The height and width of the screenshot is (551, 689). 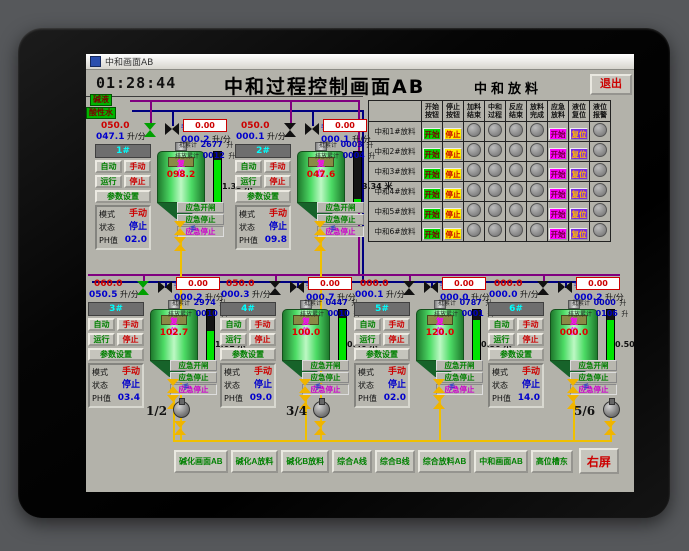 I want to click on flow-setpoint: 050.0, so click(x=115, y=126).